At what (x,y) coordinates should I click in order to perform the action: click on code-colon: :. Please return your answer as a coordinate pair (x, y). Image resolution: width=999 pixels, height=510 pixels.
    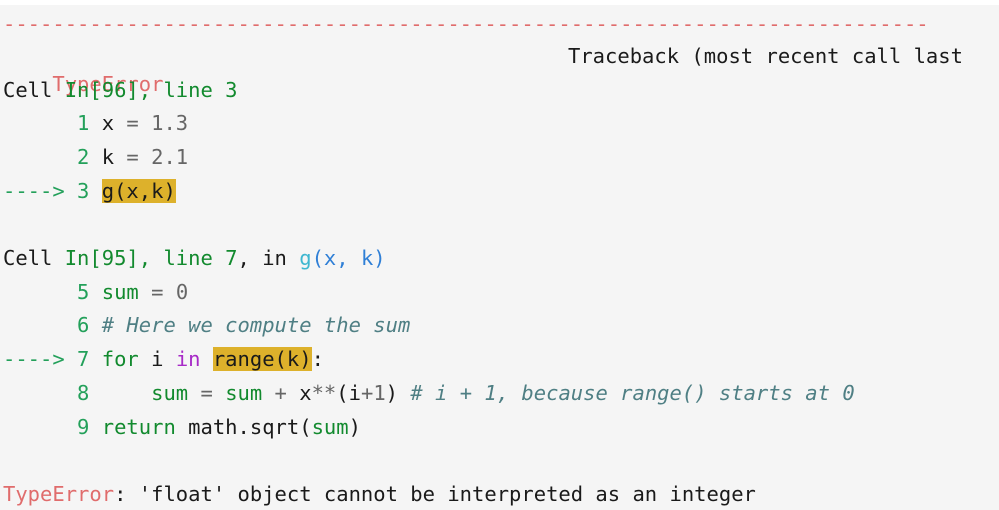
    Looking at the image, I should click on (317, 359).